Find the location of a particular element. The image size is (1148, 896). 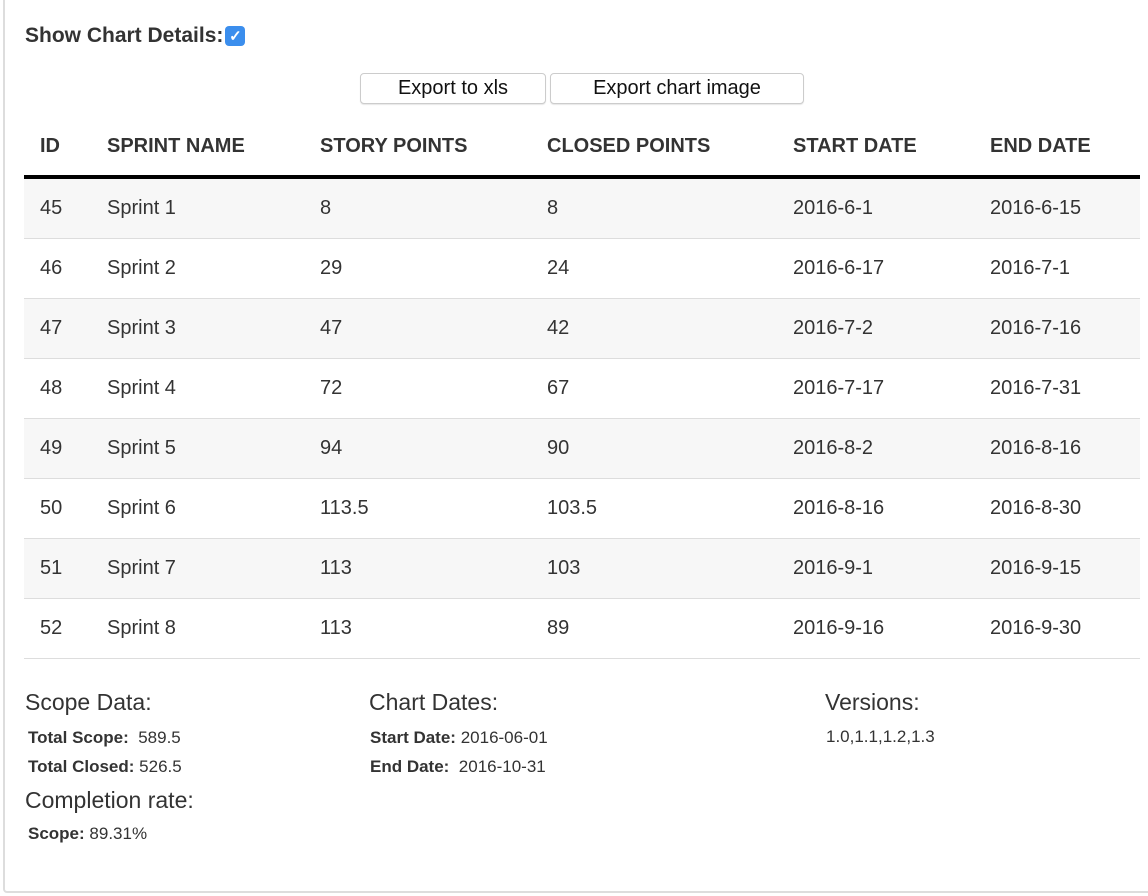

end-date-value: 2016-10-31 is located at coordinates (502, 766).